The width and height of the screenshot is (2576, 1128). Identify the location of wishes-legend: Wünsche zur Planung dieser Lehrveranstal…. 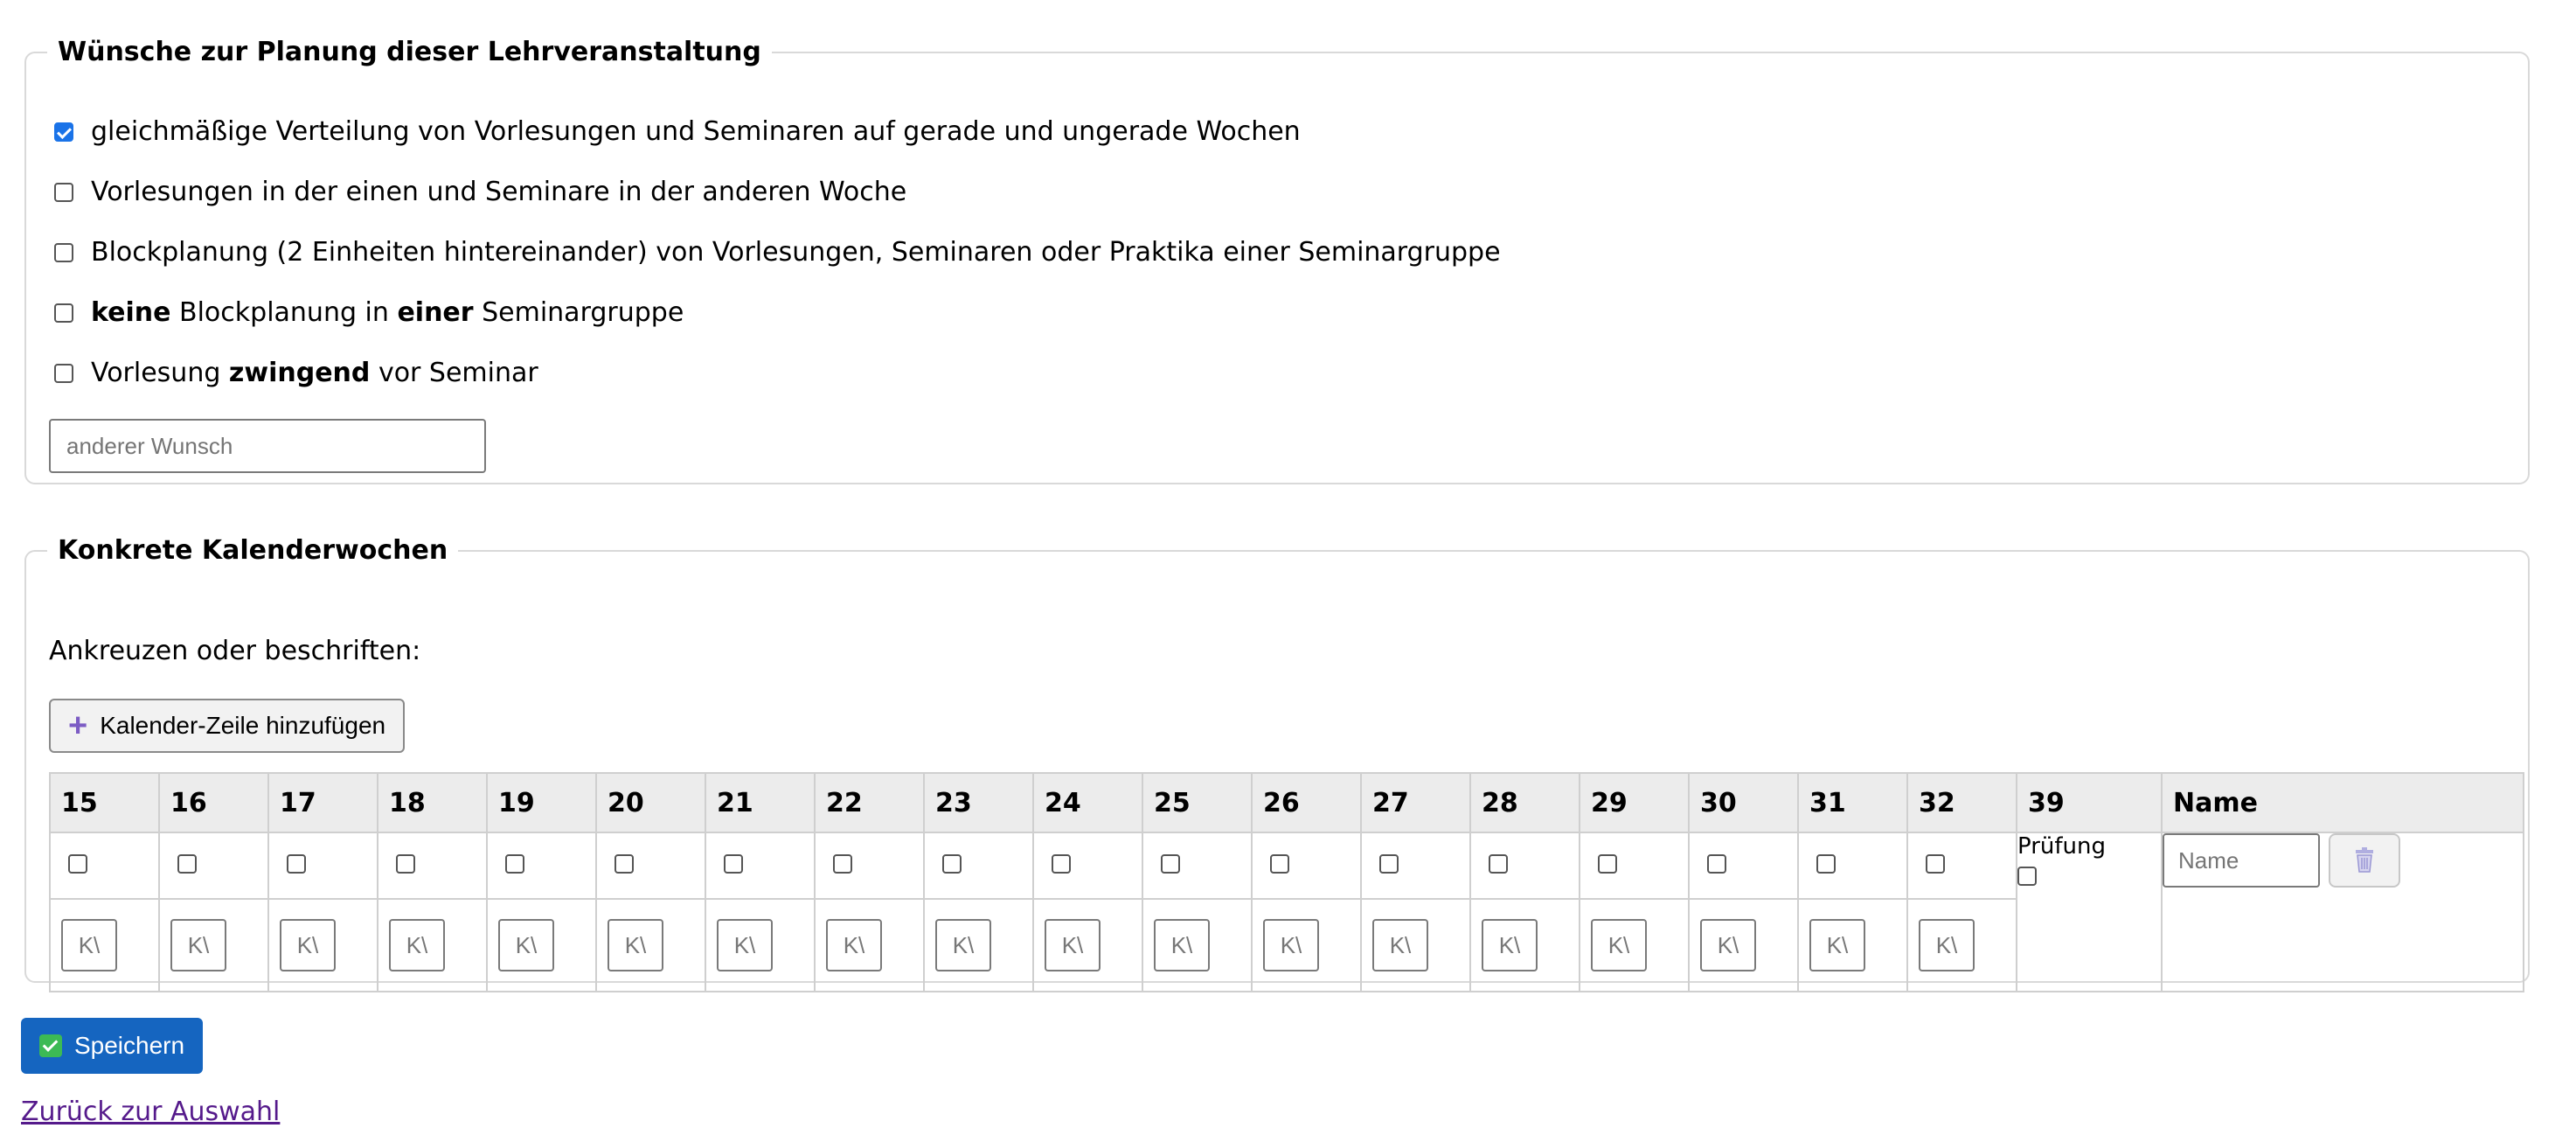
(409, 52).